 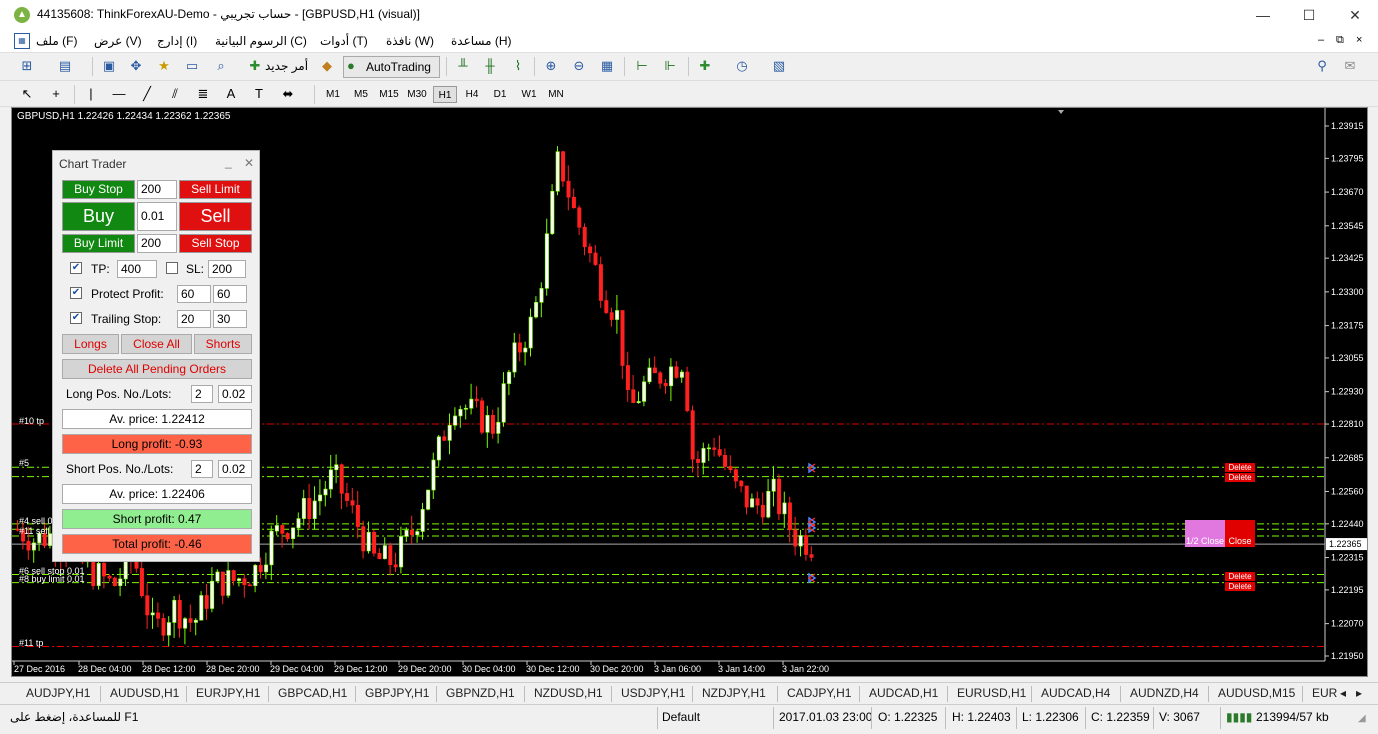 What do you see at coordinates (56, 94) in the screenshot?
I see `crosshair-icon: +` at bounding box center [56, 94].